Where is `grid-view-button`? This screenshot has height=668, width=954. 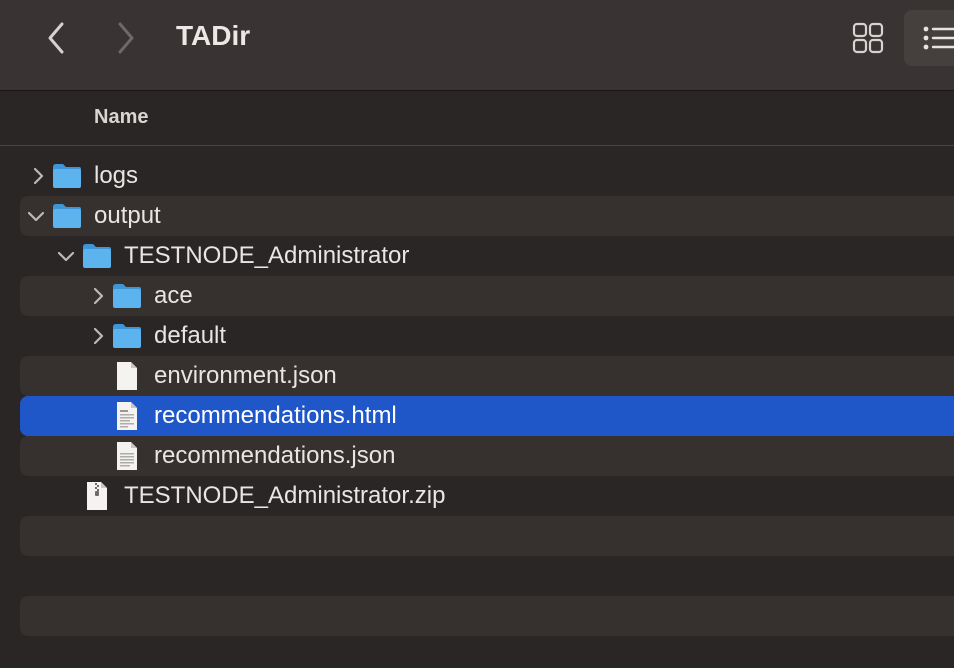 grid-view-button is located at coordinates (868, 38).